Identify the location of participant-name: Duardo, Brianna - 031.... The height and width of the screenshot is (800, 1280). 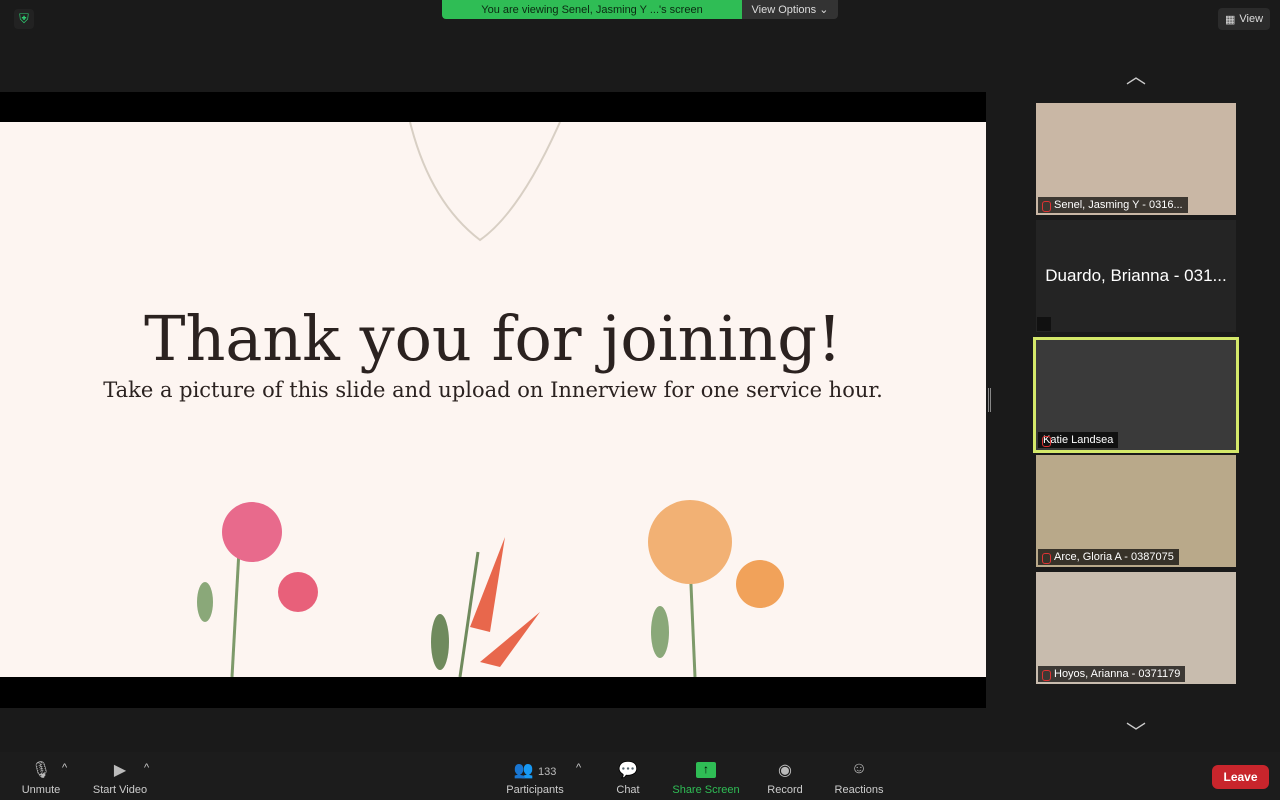
(1136, 275).